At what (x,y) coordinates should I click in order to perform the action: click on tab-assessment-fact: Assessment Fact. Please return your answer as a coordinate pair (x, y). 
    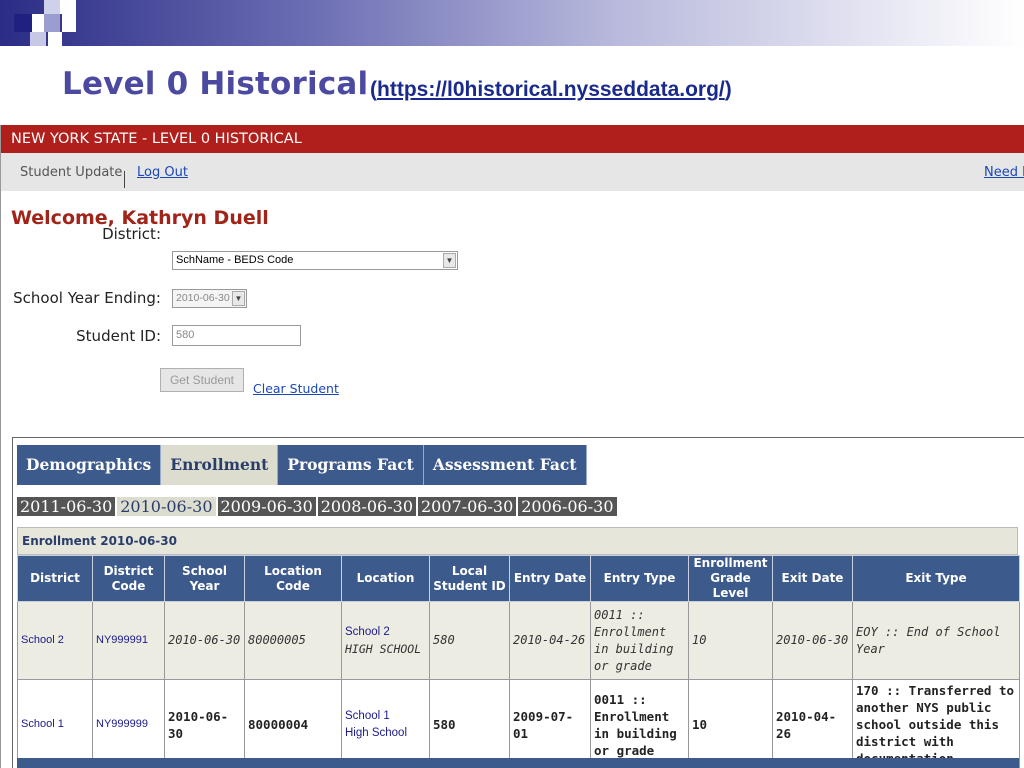
    Looking at the image, I should click on (505, 465).